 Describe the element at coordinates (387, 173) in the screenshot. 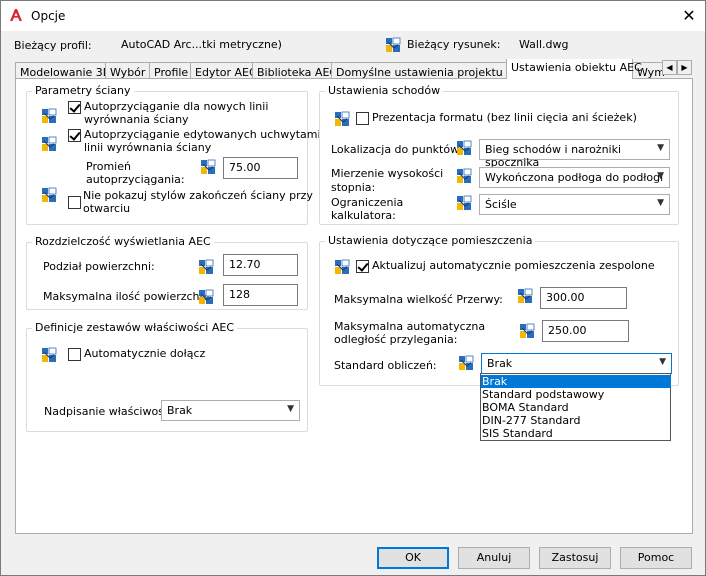

I see `riser-height-label-line1: Mierzenie wysokości` at that location.